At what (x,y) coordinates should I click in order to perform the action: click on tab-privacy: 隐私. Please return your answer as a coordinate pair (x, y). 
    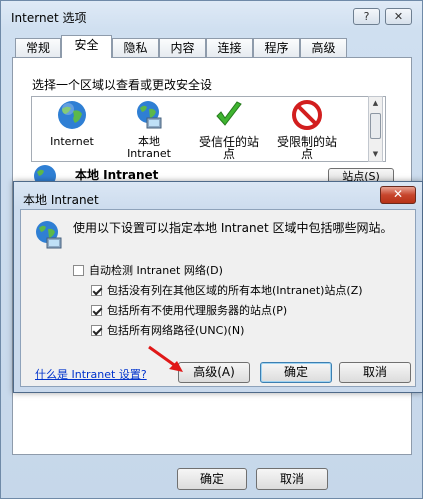
    Looking at the image, I should click on (135, 47).